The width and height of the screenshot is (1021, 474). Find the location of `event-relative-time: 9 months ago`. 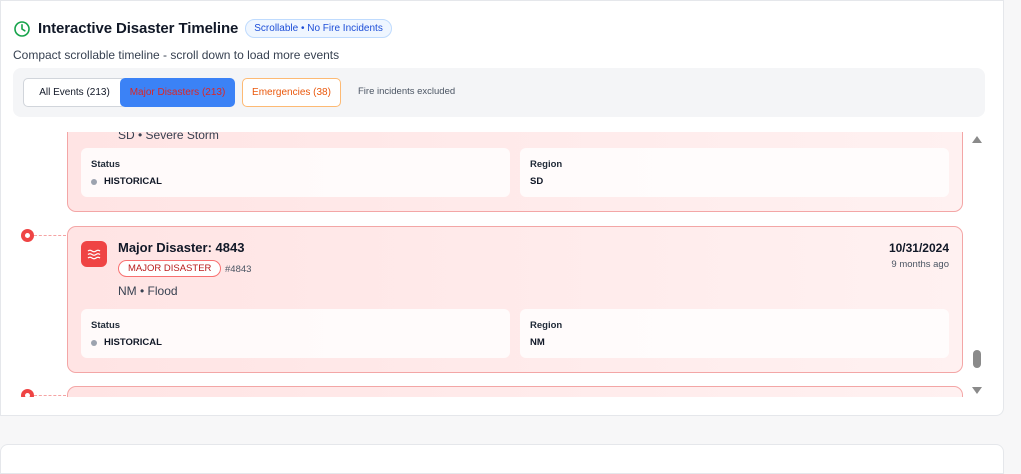

event-relative-time: 9 months ago is located at coordinates (920, 264).